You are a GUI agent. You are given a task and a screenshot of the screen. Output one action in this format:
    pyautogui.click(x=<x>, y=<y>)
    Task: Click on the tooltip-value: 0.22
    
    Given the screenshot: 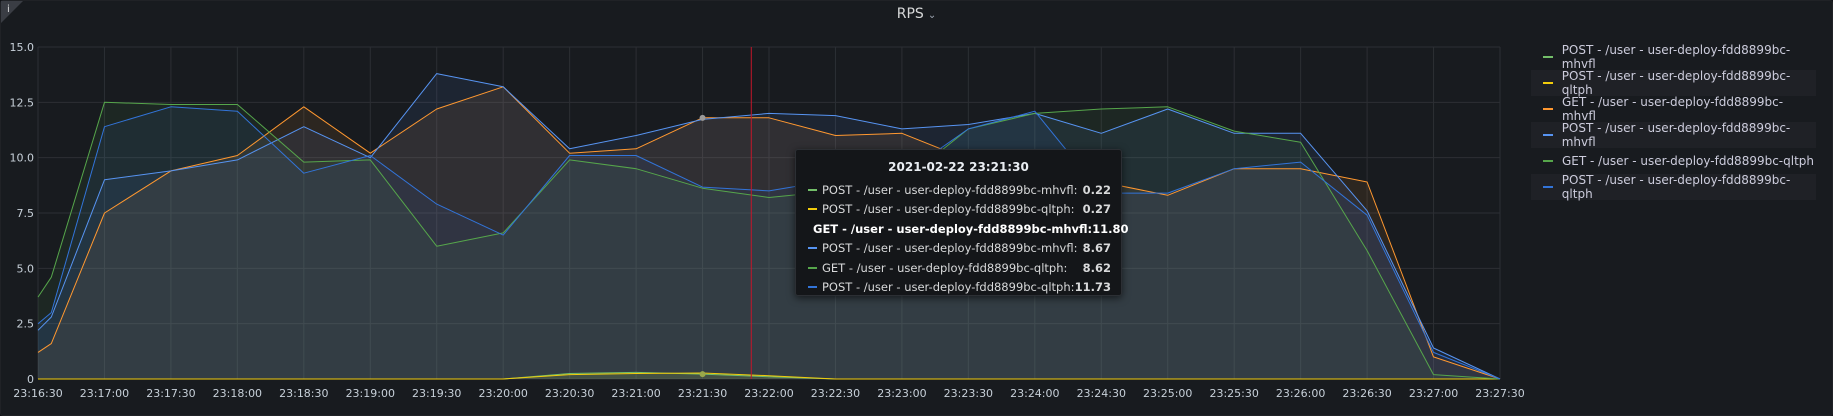 What is the action you would take?
    pyautogui.click(x=1096, y=189)
    